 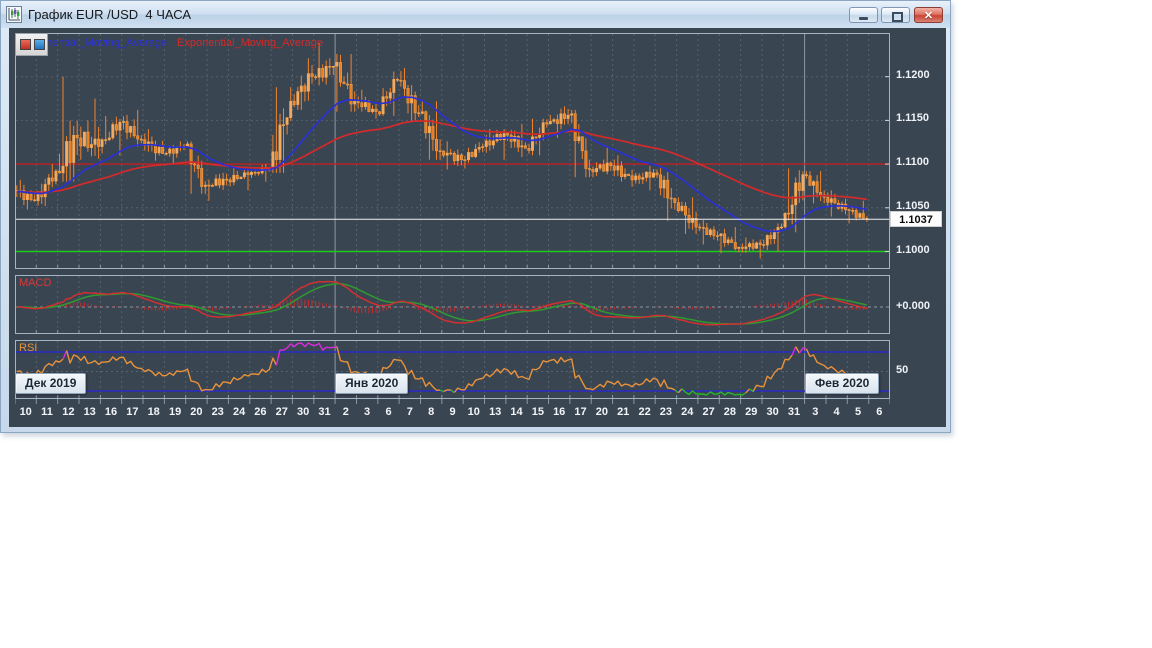 I want to click on minimize-icon, so click(x=863, y=18).